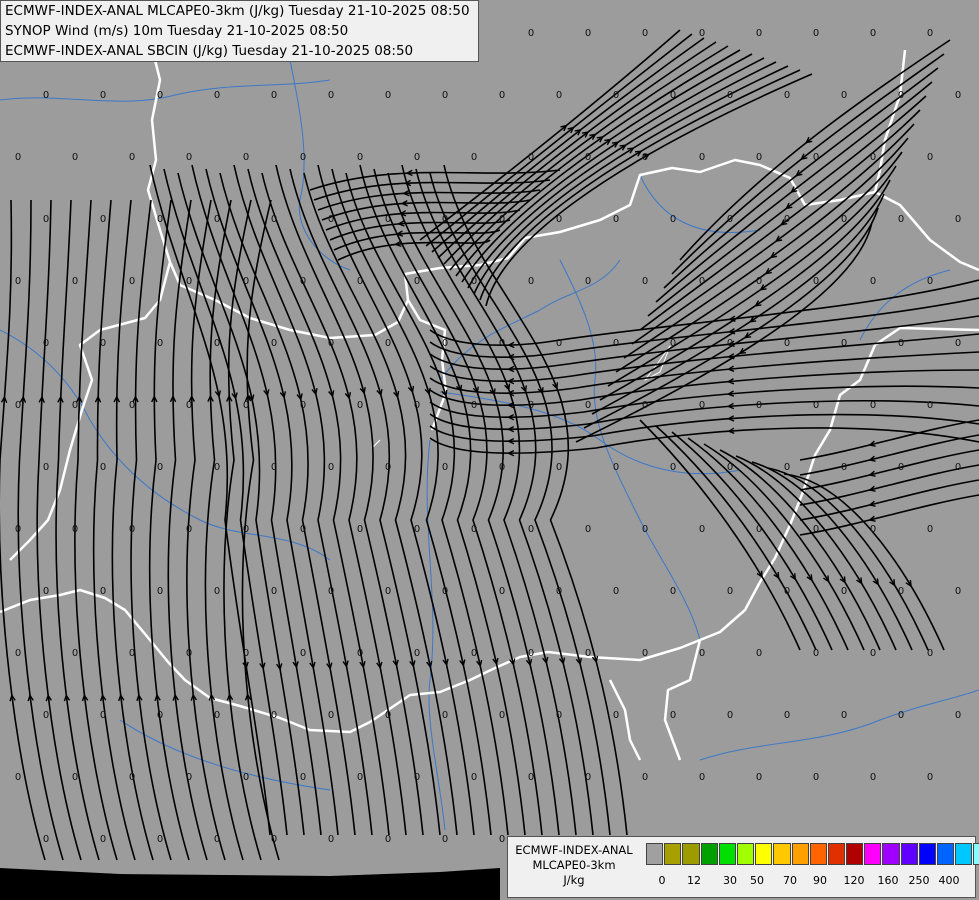 This screenshot has height=900, width=979. I want to click on legend-tick-label: 90, so click(820, 880).